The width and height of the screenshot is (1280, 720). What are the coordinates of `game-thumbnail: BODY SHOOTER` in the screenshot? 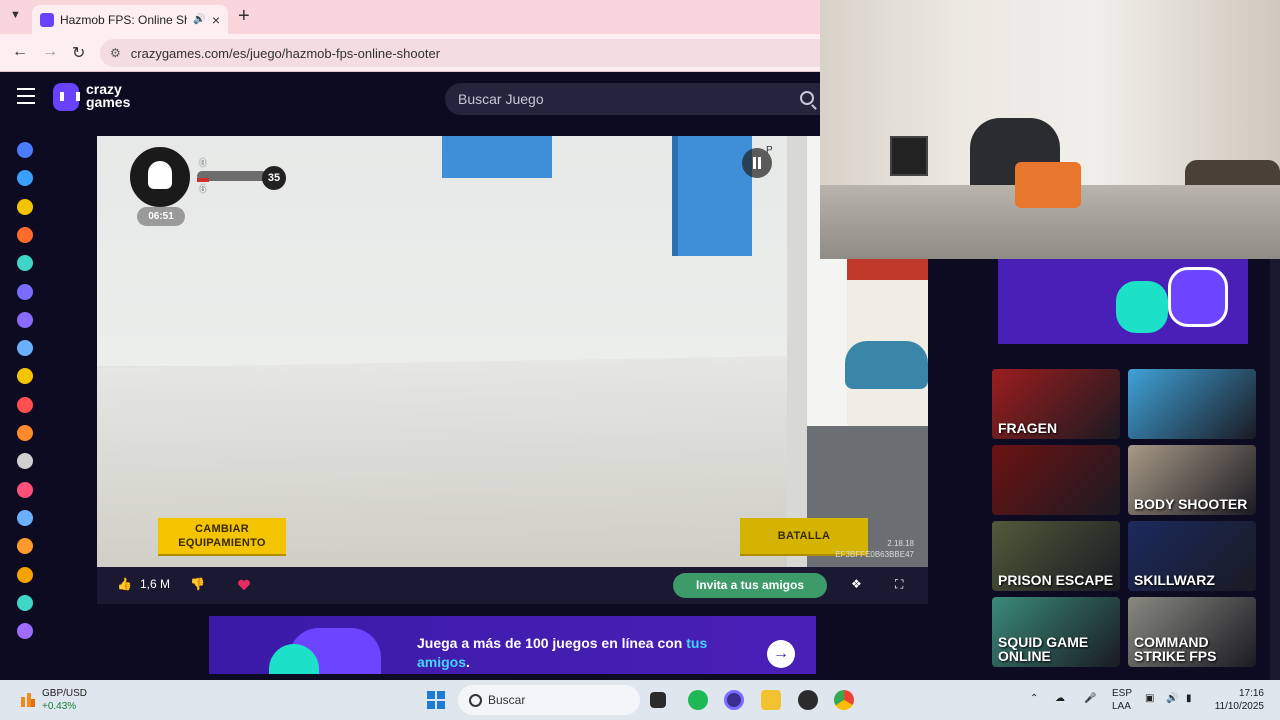 It's located at (1192, 480).